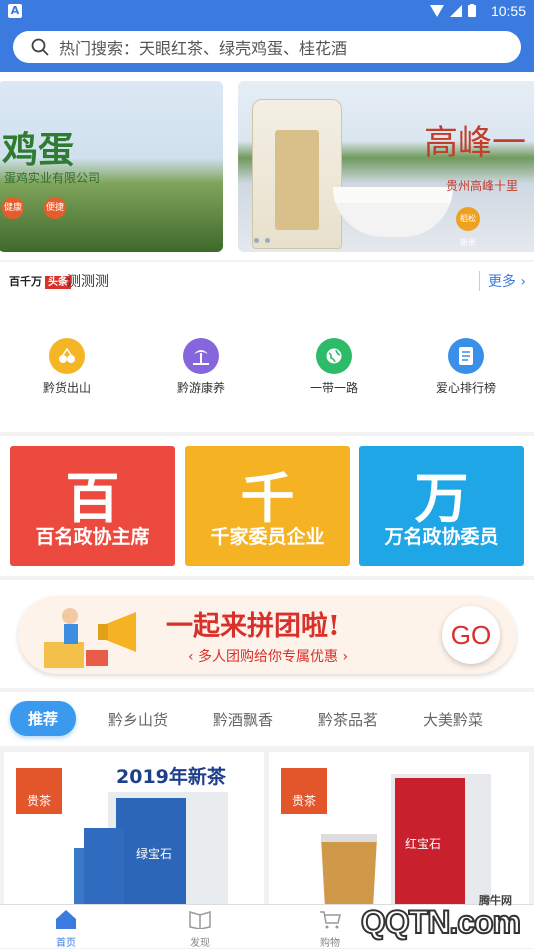  What do you see at coordinates (88, 281) in the screenshot?
I see `news-headline: 测测测` at bounding box center [88, 281].